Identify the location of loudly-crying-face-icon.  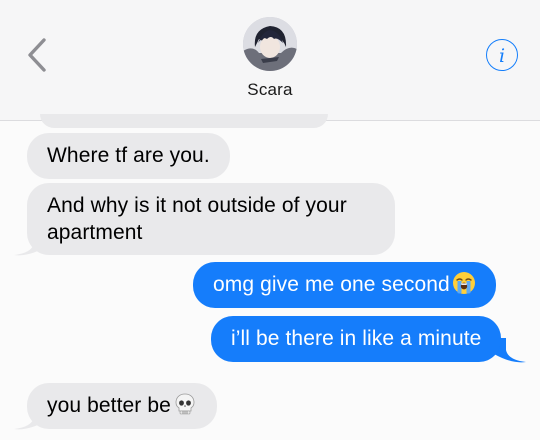
(463, 283).